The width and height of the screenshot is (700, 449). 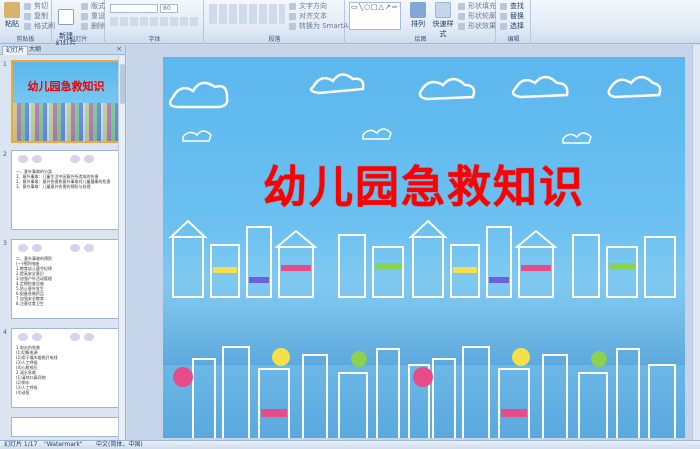 I want to click on shape-outline-button: 形状轮廓, so click(x=477, y=16).